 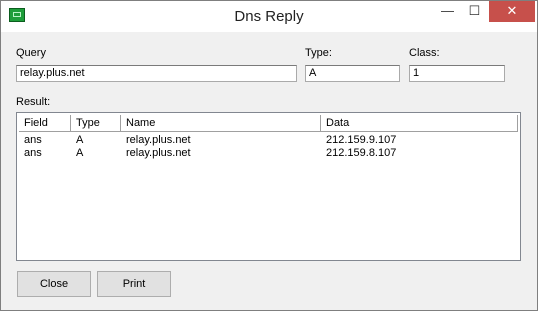 I want to click on result-row: ans A relay.plus.net 212.159.8.107, so click(x=268, y=153).